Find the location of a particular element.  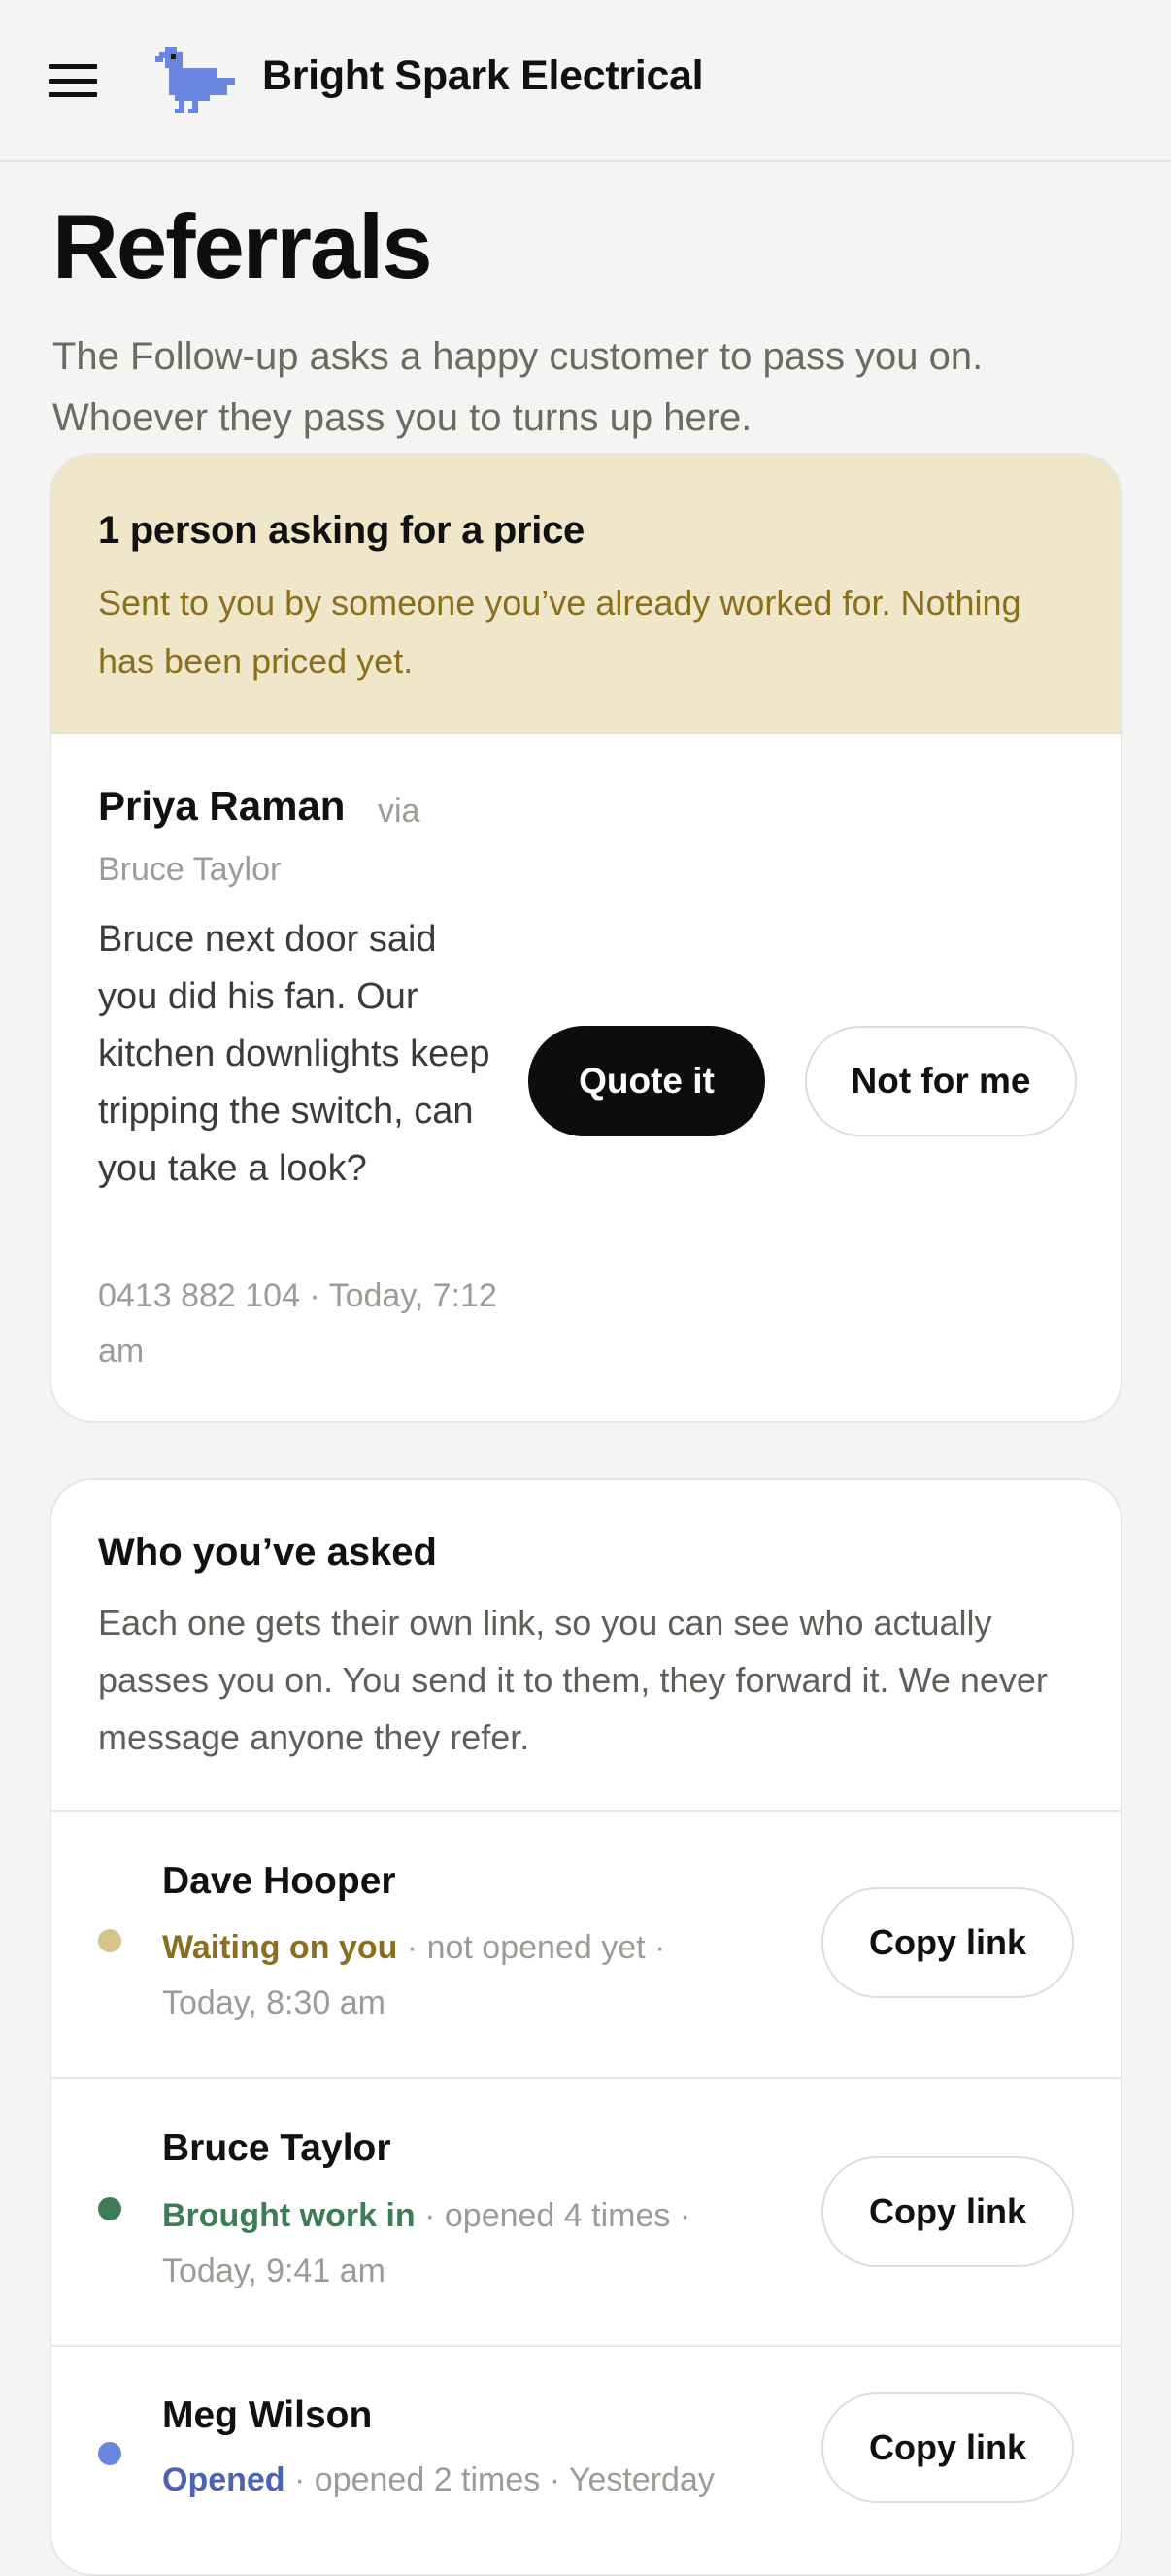

person-name: Meg Wilson is located at coordinates (267, 2415).